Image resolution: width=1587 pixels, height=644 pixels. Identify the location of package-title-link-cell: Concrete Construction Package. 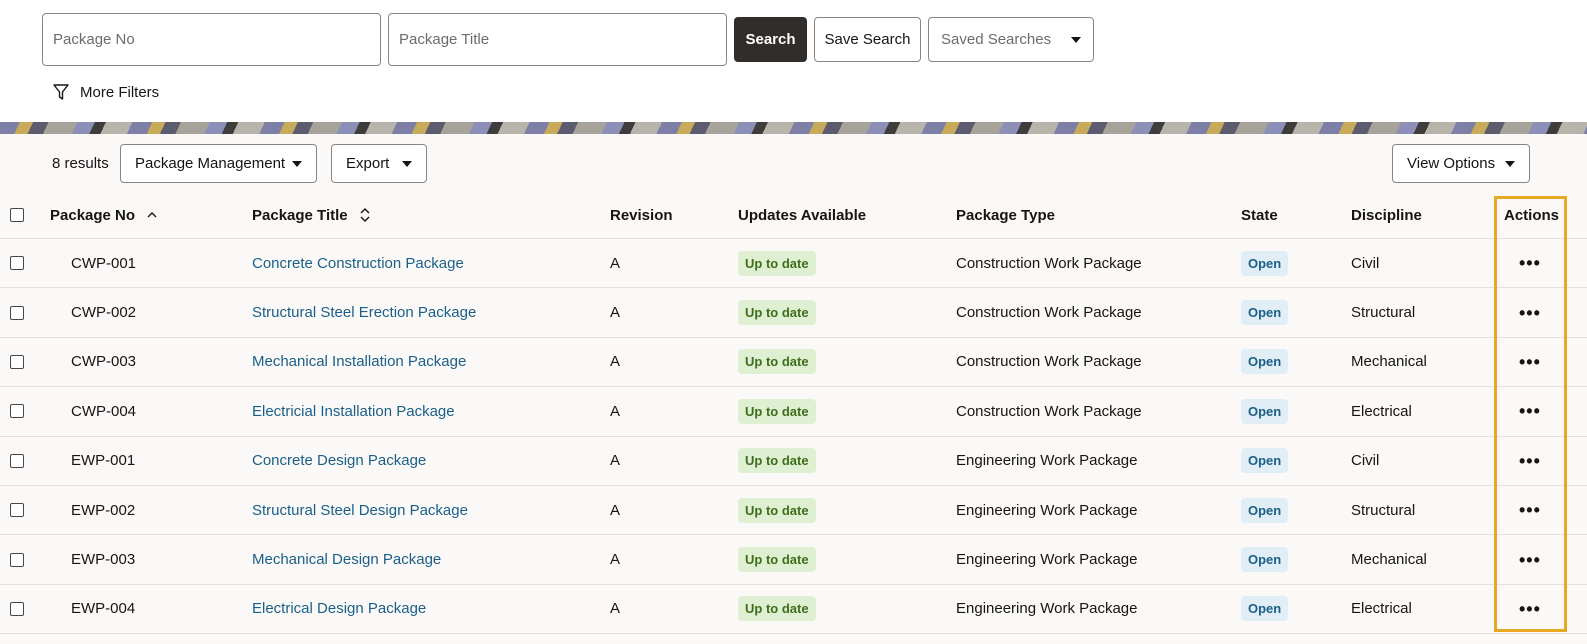
(358, 263).